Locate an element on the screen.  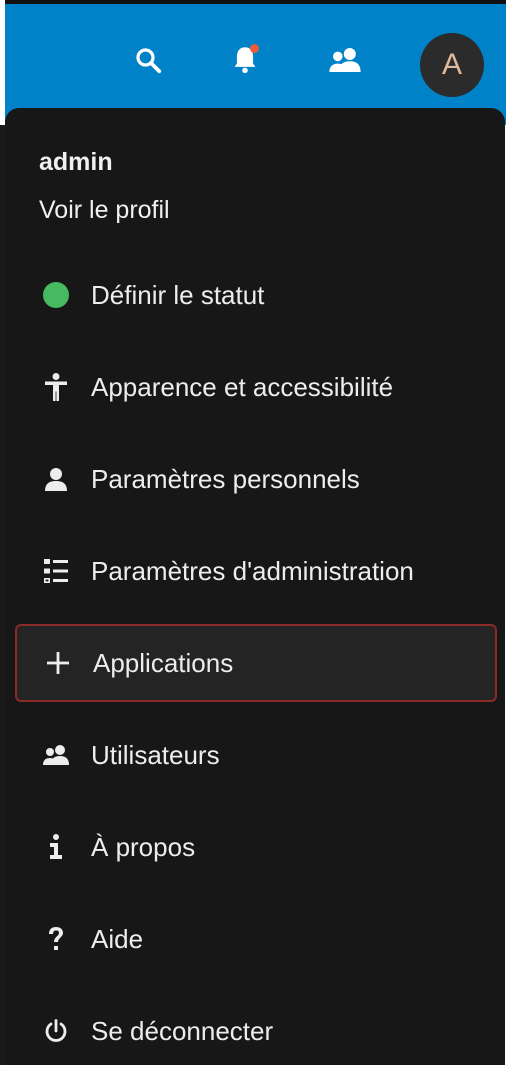
menu-item-set-status: Définir le statut is located at coordinates (256, 295).